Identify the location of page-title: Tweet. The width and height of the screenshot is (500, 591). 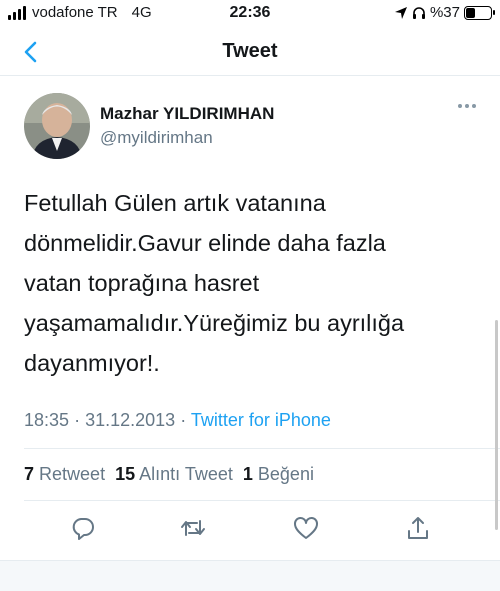
(250, 51).